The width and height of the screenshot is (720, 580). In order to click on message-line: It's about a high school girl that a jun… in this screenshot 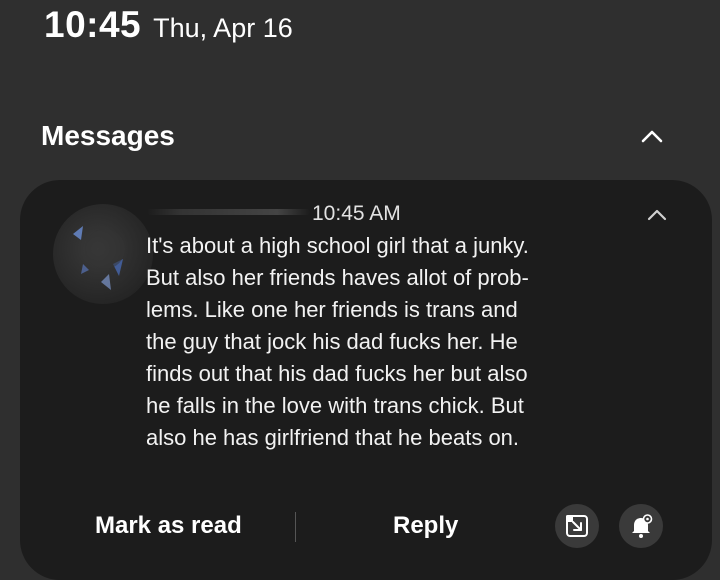, I will do `click(337, 245)`.